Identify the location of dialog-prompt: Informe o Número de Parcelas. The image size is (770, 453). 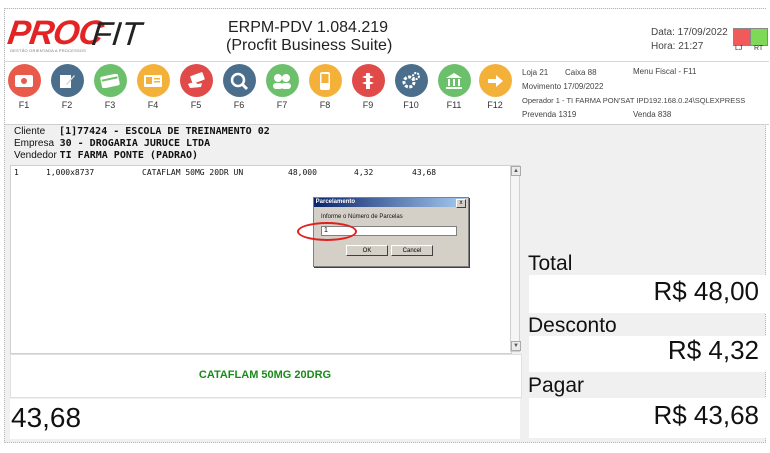
(362, 217).